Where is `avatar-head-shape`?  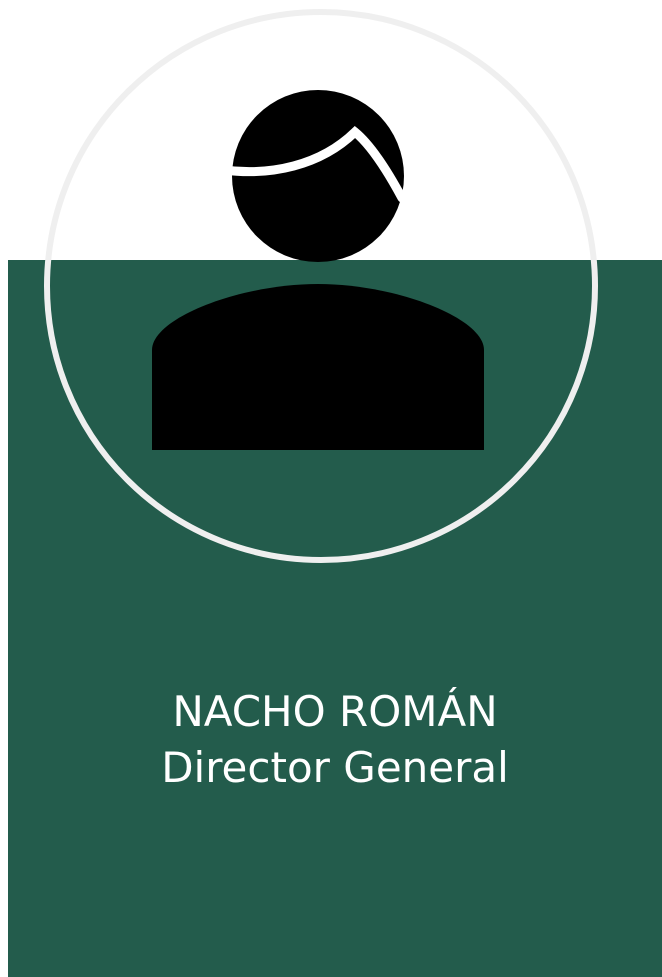
avatar-head-shape is located at coordinates (318, 176).